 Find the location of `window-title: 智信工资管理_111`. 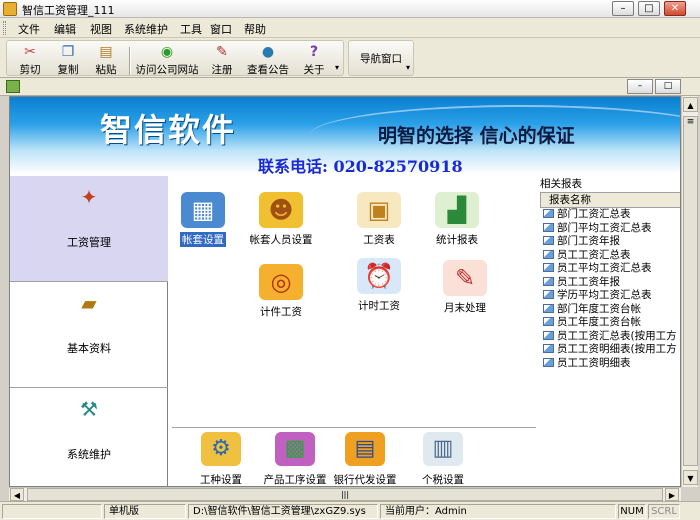

window-title: 智信工资管理_111 is located at coordinates (68, 10).